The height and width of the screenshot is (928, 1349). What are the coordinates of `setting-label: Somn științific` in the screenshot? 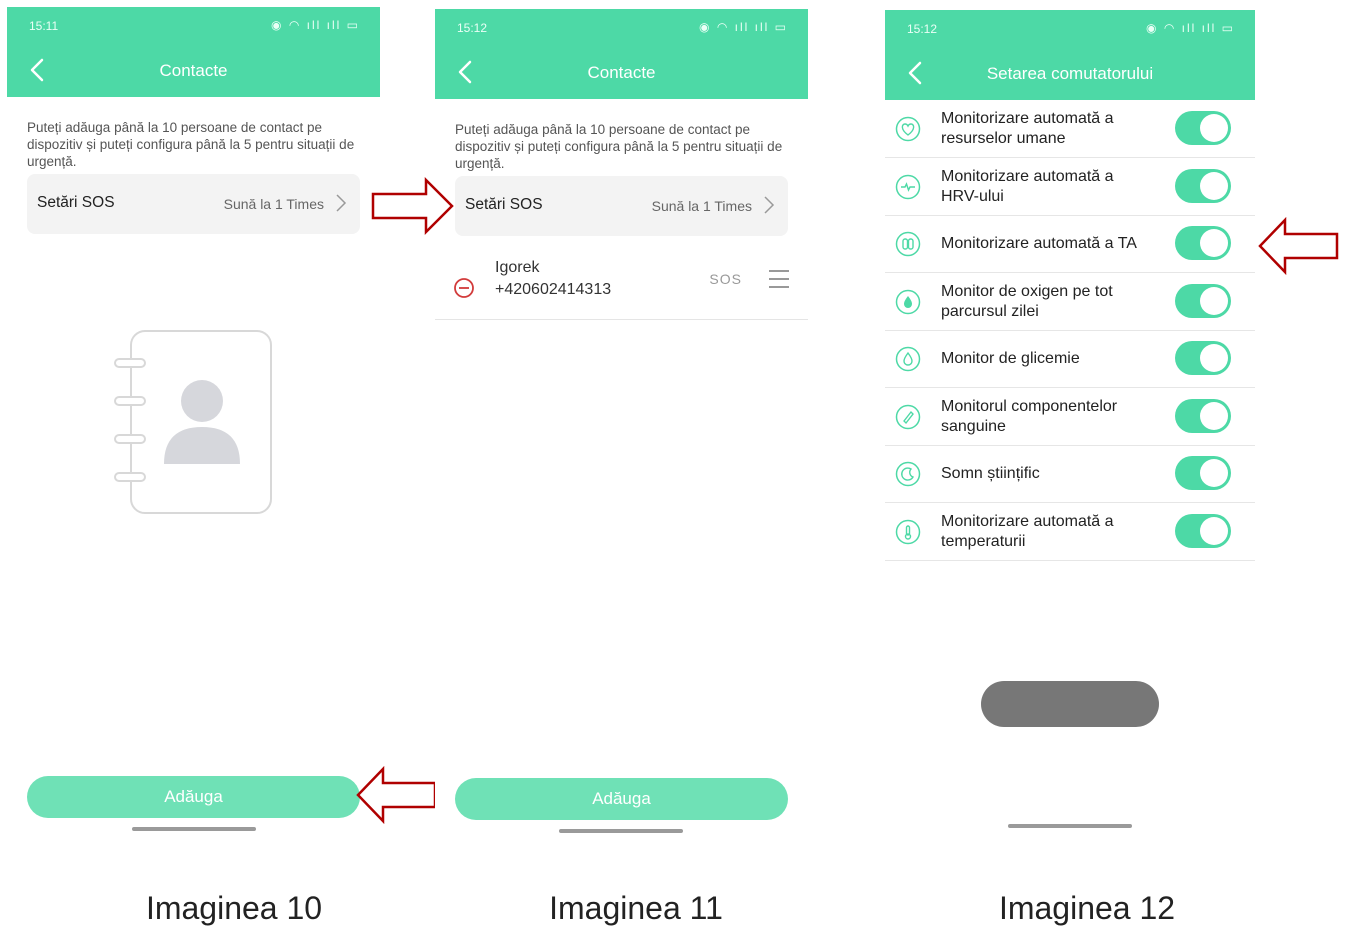 It's located at (990, 473).